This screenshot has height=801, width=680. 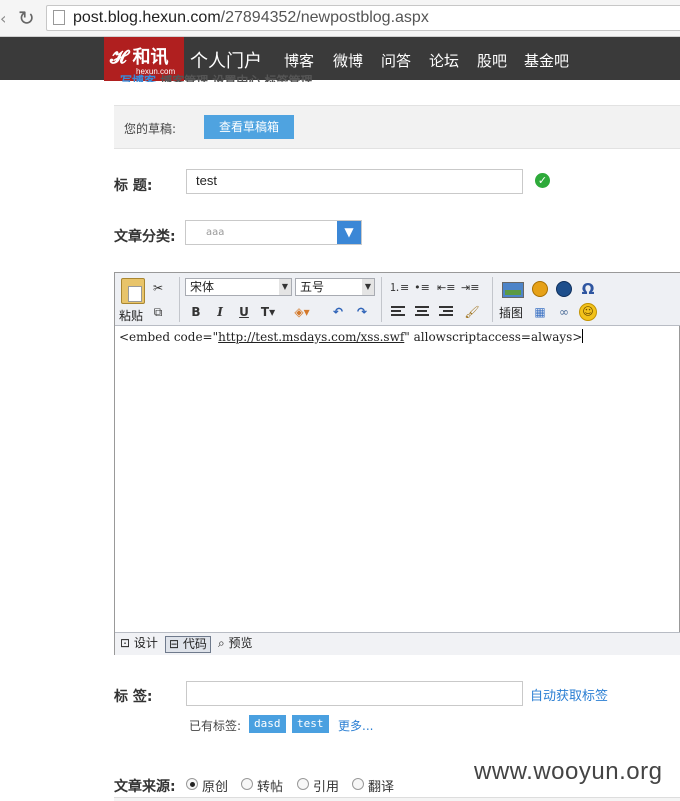 I want to click on radio-quote, so click(x=303, y=784).